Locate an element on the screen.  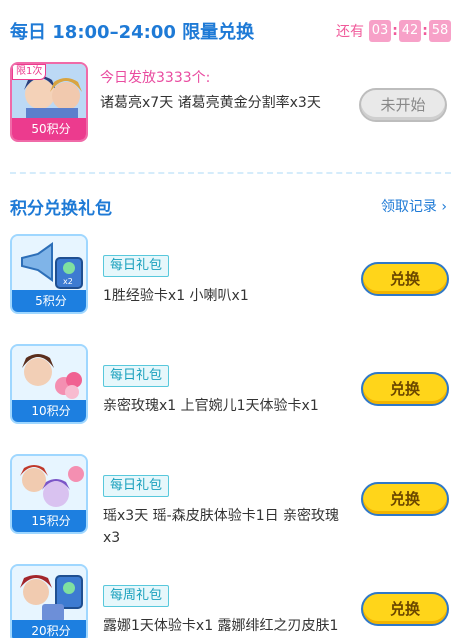
countdown-label: 还有 is located at coordinates (350, 32).